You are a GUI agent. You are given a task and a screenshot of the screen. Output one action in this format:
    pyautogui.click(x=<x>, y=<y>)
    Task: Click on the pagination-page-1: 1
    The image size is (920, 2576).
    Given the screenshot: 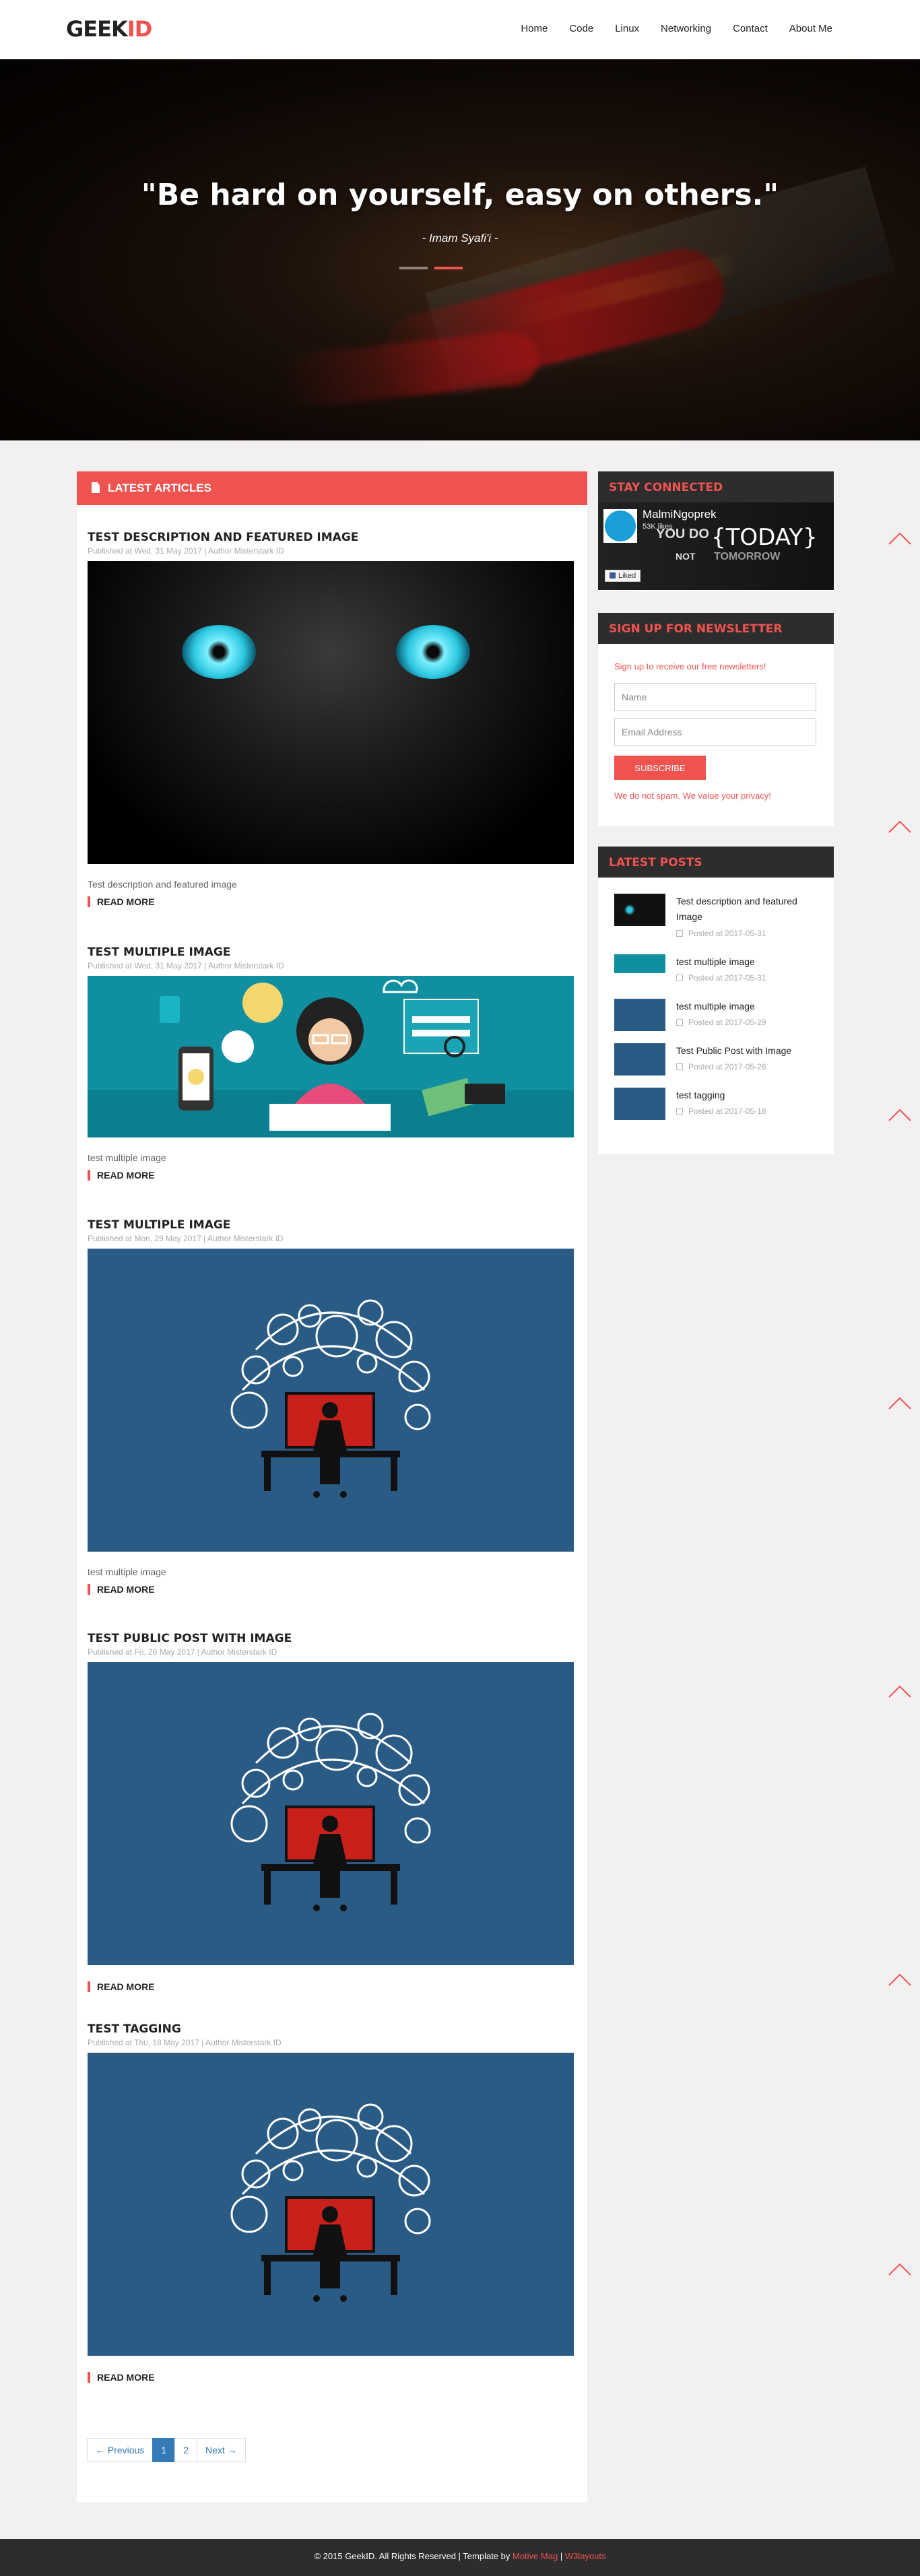 What is the action you would take?
    pyautogui.click(x=164, y=2450)
    